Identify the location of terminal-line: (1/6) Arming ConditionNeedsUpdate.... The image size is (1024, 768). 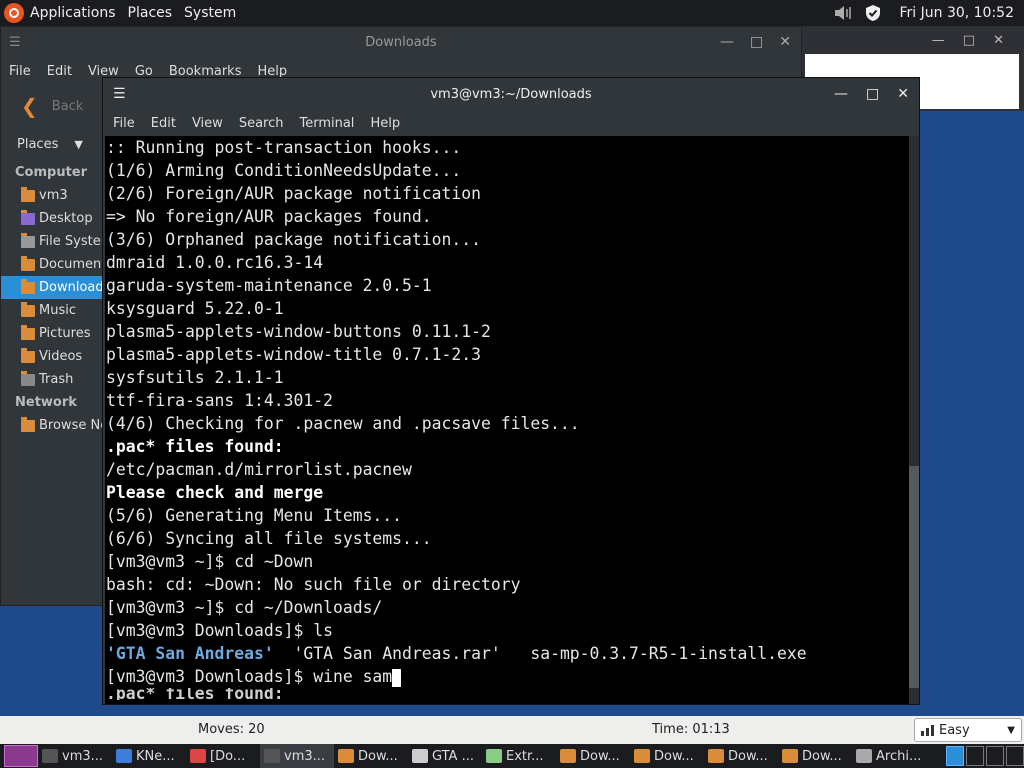
(284, 170).